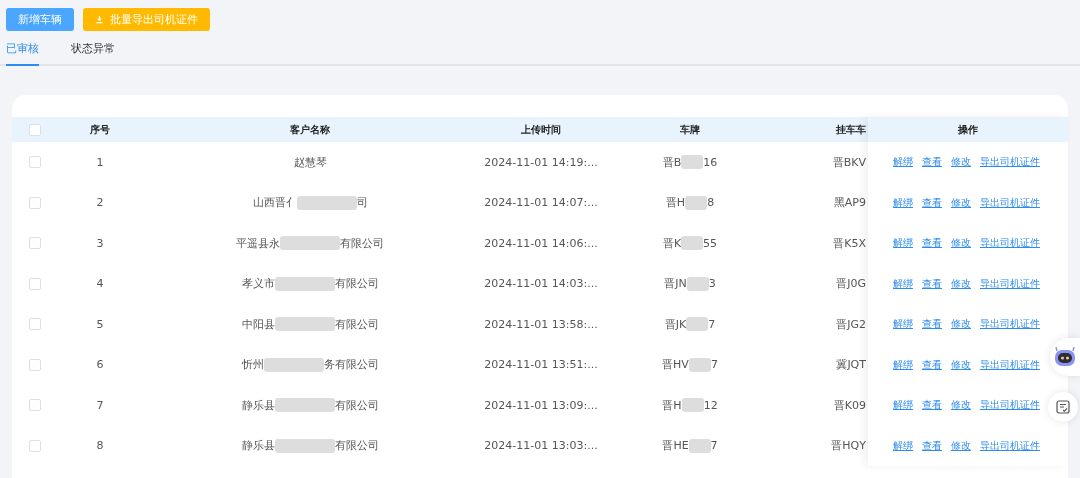 The width and height of the screenshot is (1080, 478). Describe the element at coordinates (35, 129) in the screenshot. I see `select-all-checkbox` at that location.